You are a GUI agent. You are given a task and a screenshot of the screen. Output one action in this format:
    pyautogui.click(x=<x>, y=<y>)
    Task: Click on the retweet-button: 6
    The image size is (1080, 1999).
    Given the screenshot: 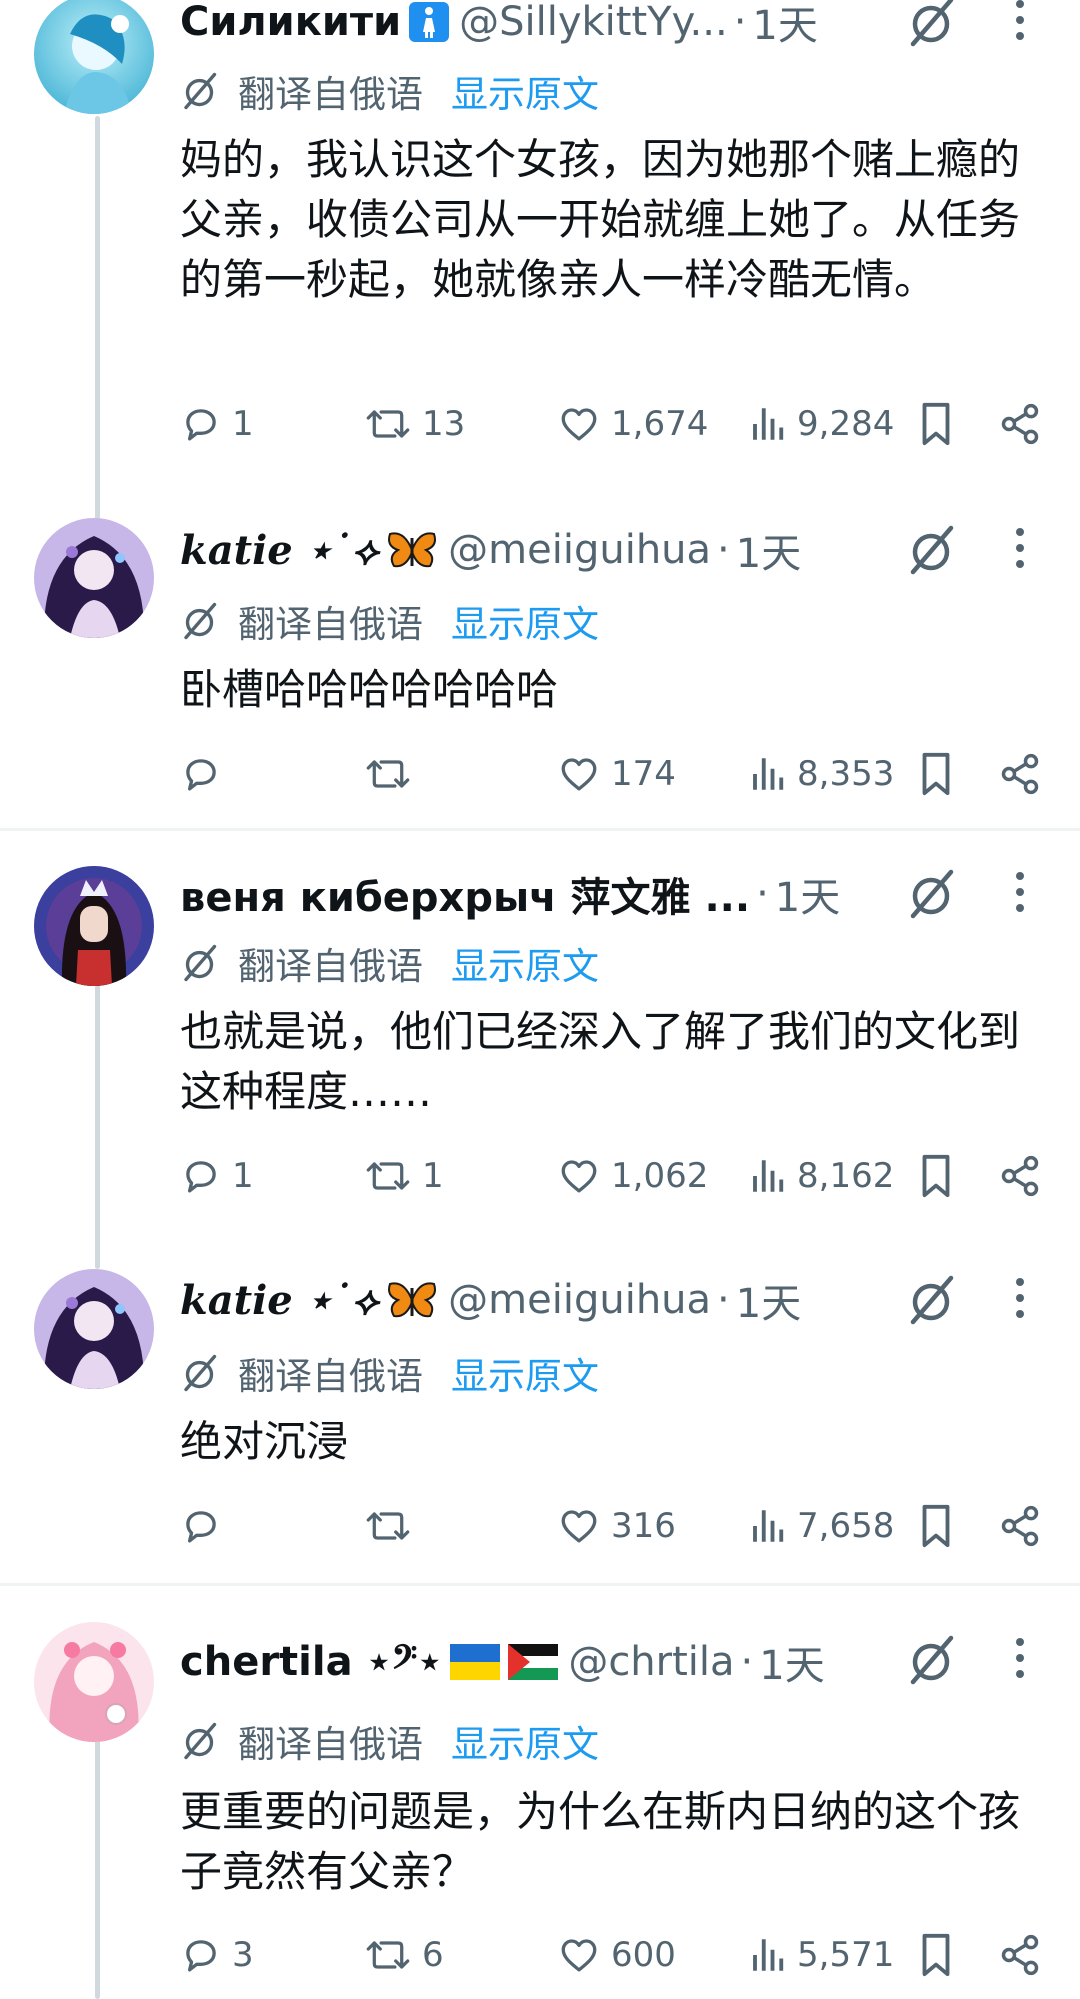 What is the action you would take?
    pyautogui.click(x=404, y=1955)
    